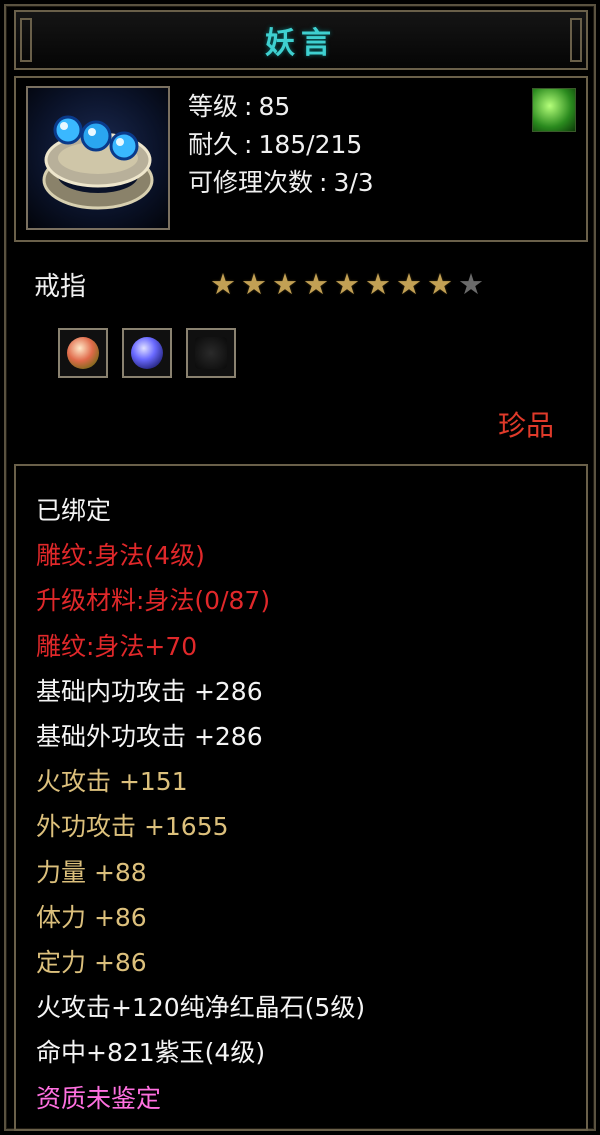 This screenshot has height=1135, width=600. Describe the element at coordinates (213, 144) in the screenshot. I see `stat-label: 耐久` at that location.